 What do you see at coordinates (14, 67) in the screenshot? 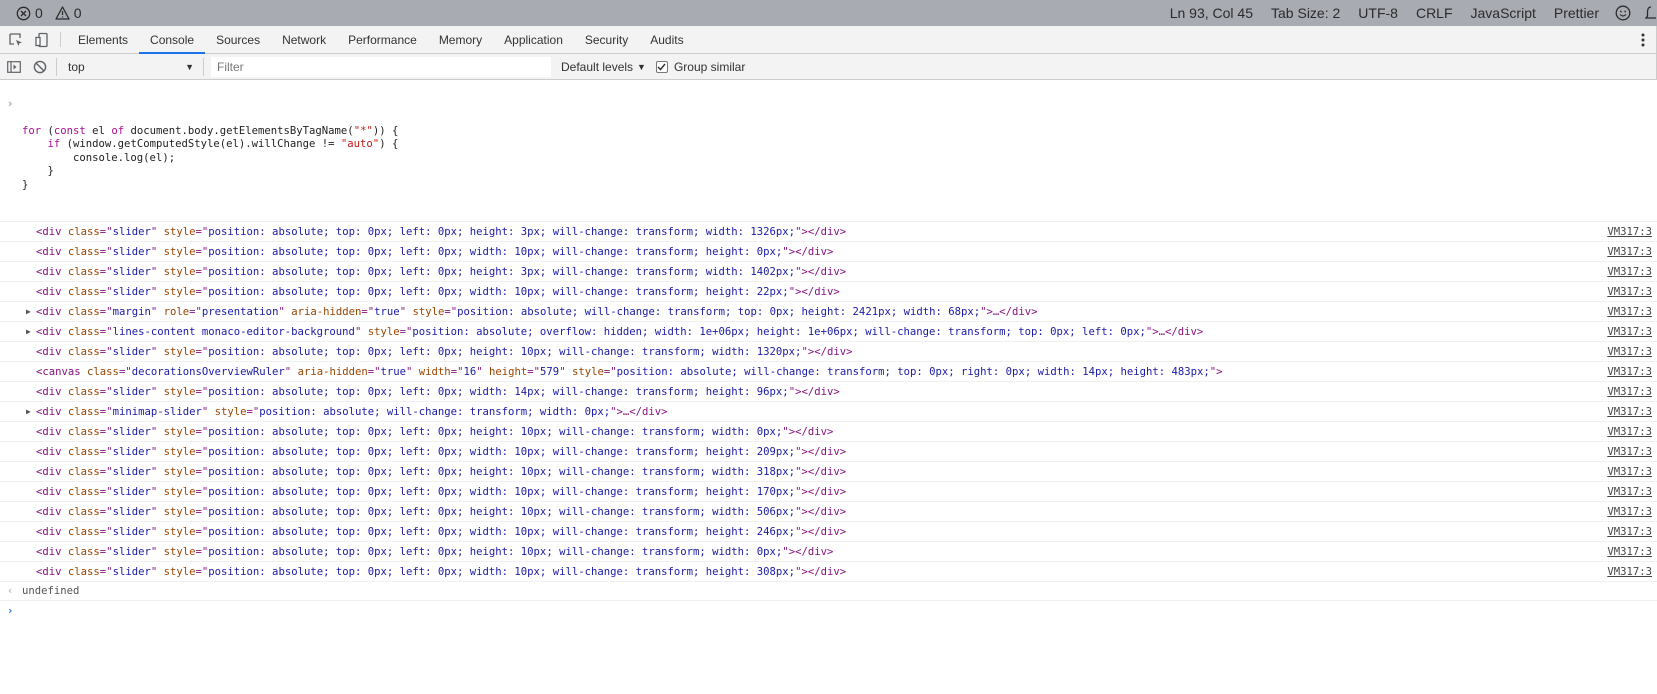
I see `sidebar-toggle-icon` at bounding box center [14, 67].